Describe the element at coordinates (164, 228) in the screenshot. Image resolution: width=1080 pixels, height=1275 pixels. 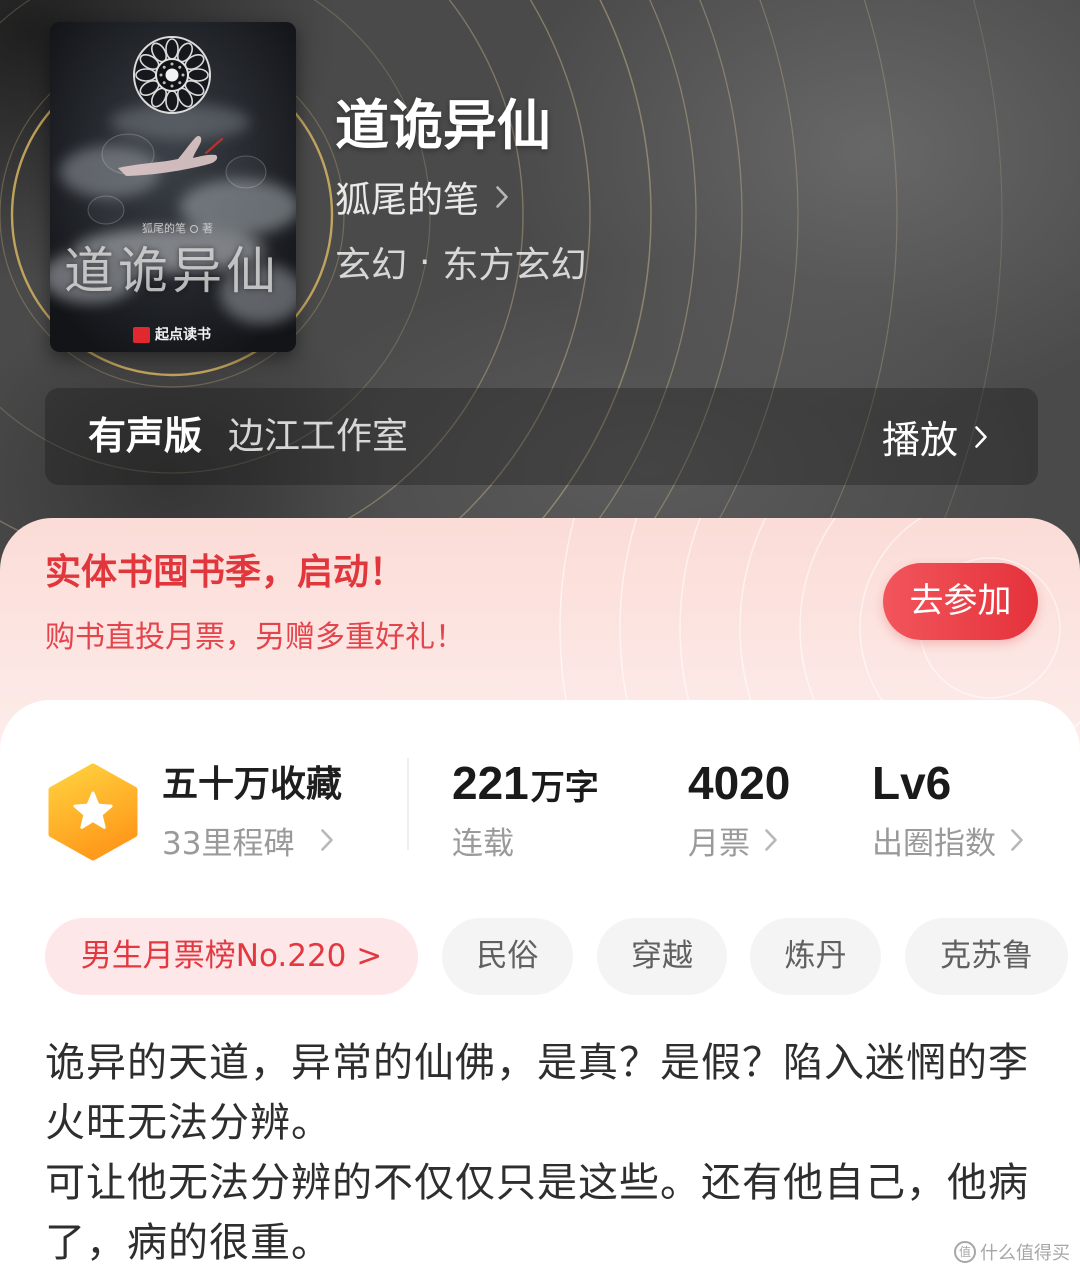
I see `cover-author-name: 狐尾的笔` at that location.